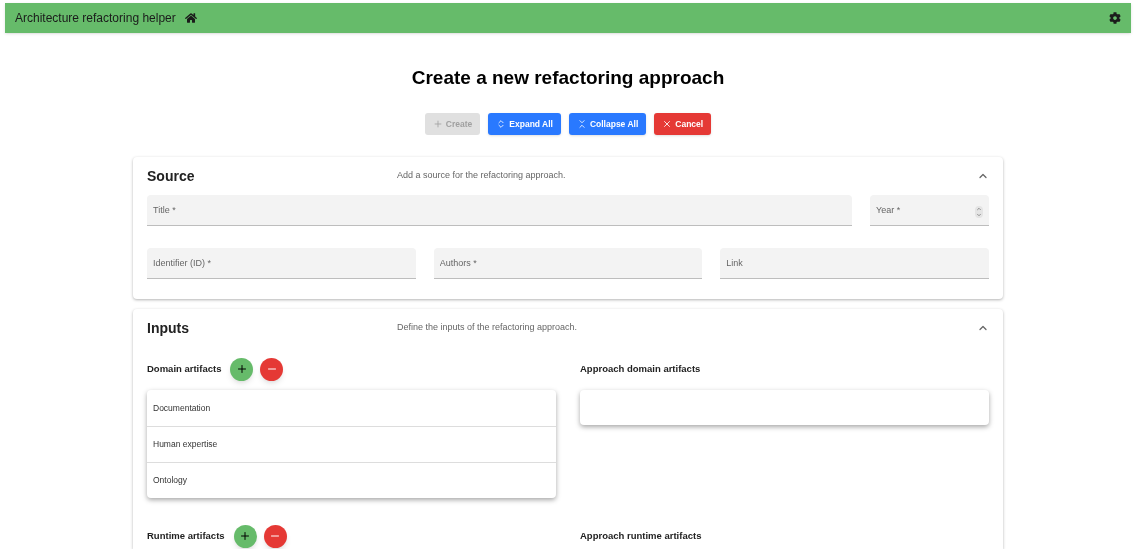 This screenshot has width=1134, height=549. Describe the element at coordinates (351, 444) in the screenshot. I see `list-item: Human expertise` at that location.